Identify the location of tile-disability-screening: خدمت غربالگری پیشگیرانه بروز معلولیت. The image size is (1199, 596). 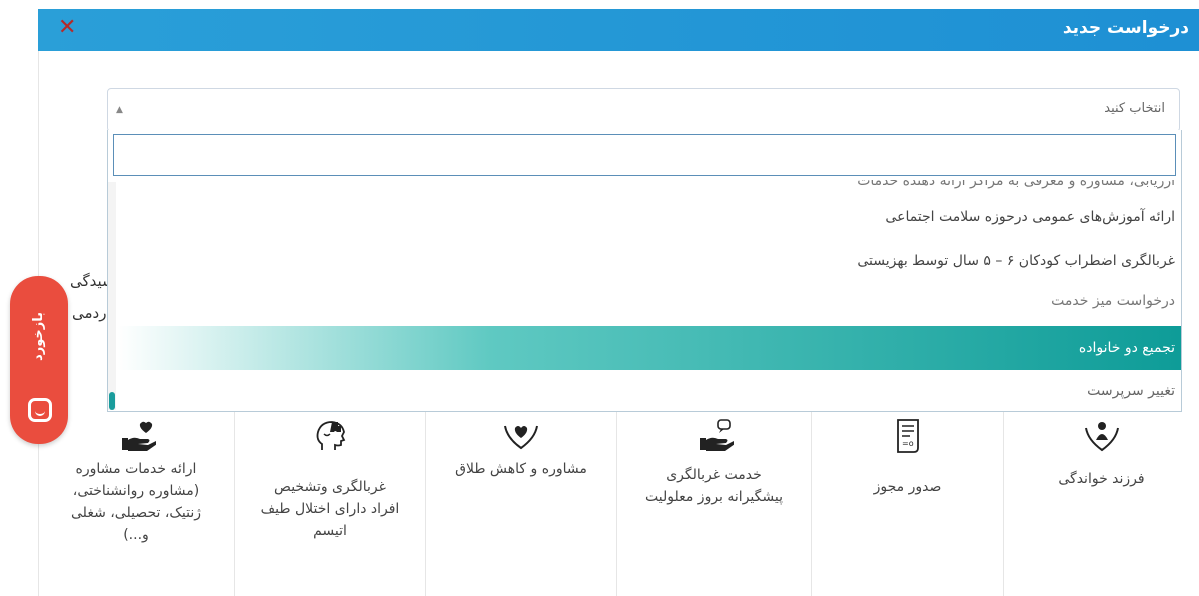
(713, 504).